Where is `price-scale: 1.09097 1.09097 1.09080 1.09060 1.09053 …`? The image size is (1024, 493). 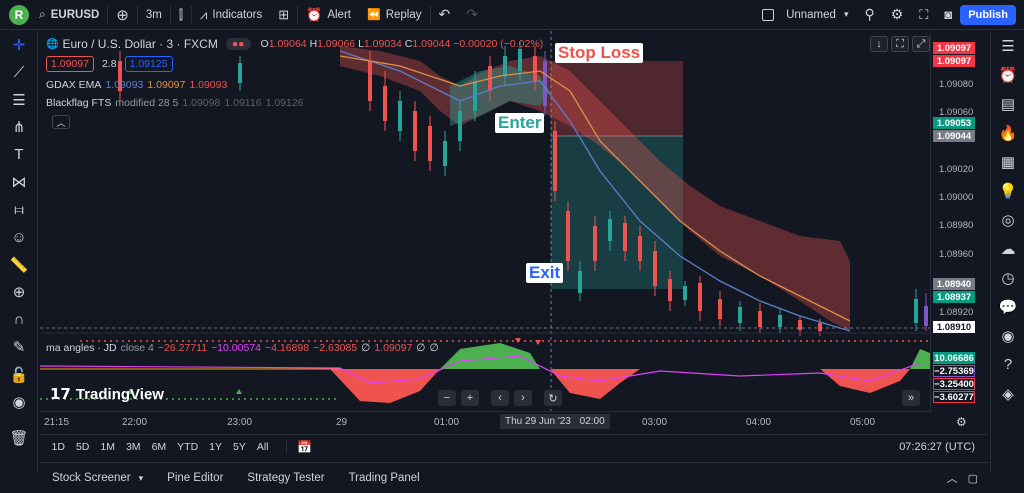
price-scale: 1.09097 1.09097 1.09080 1.09060 1.09053 … is located at coordinates (960, 221).